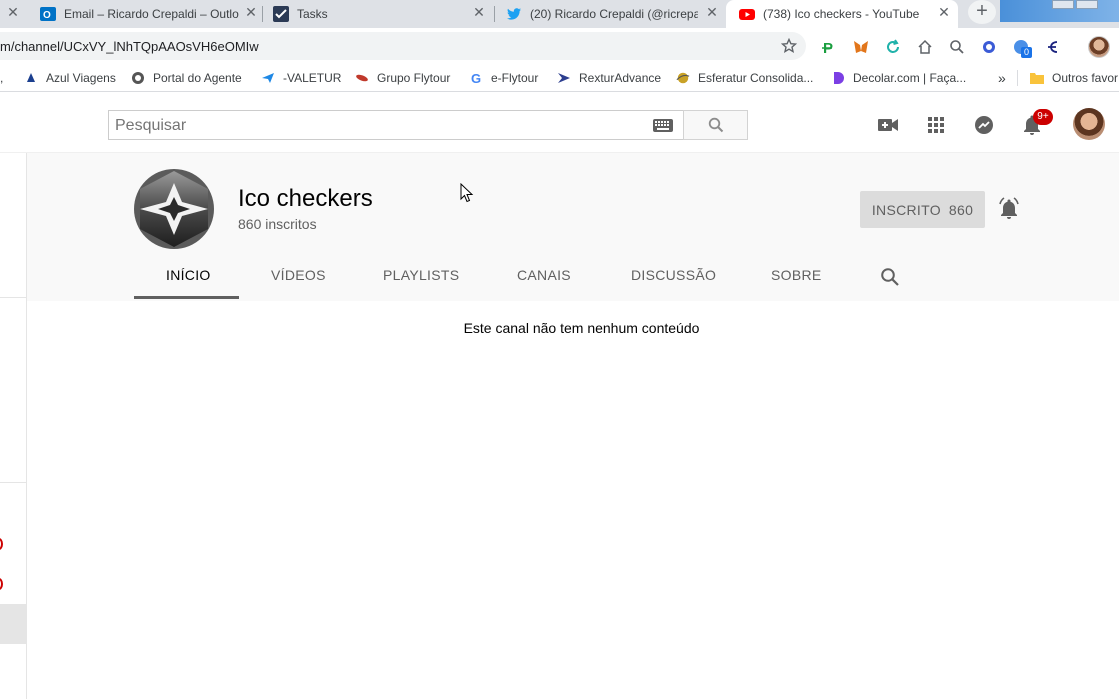 The height and width of the screenshot is (699, 1119). What do you see at coordinates (789, 46) in the screenshot?
I see `star-icon` at bounding box center [789, 46].